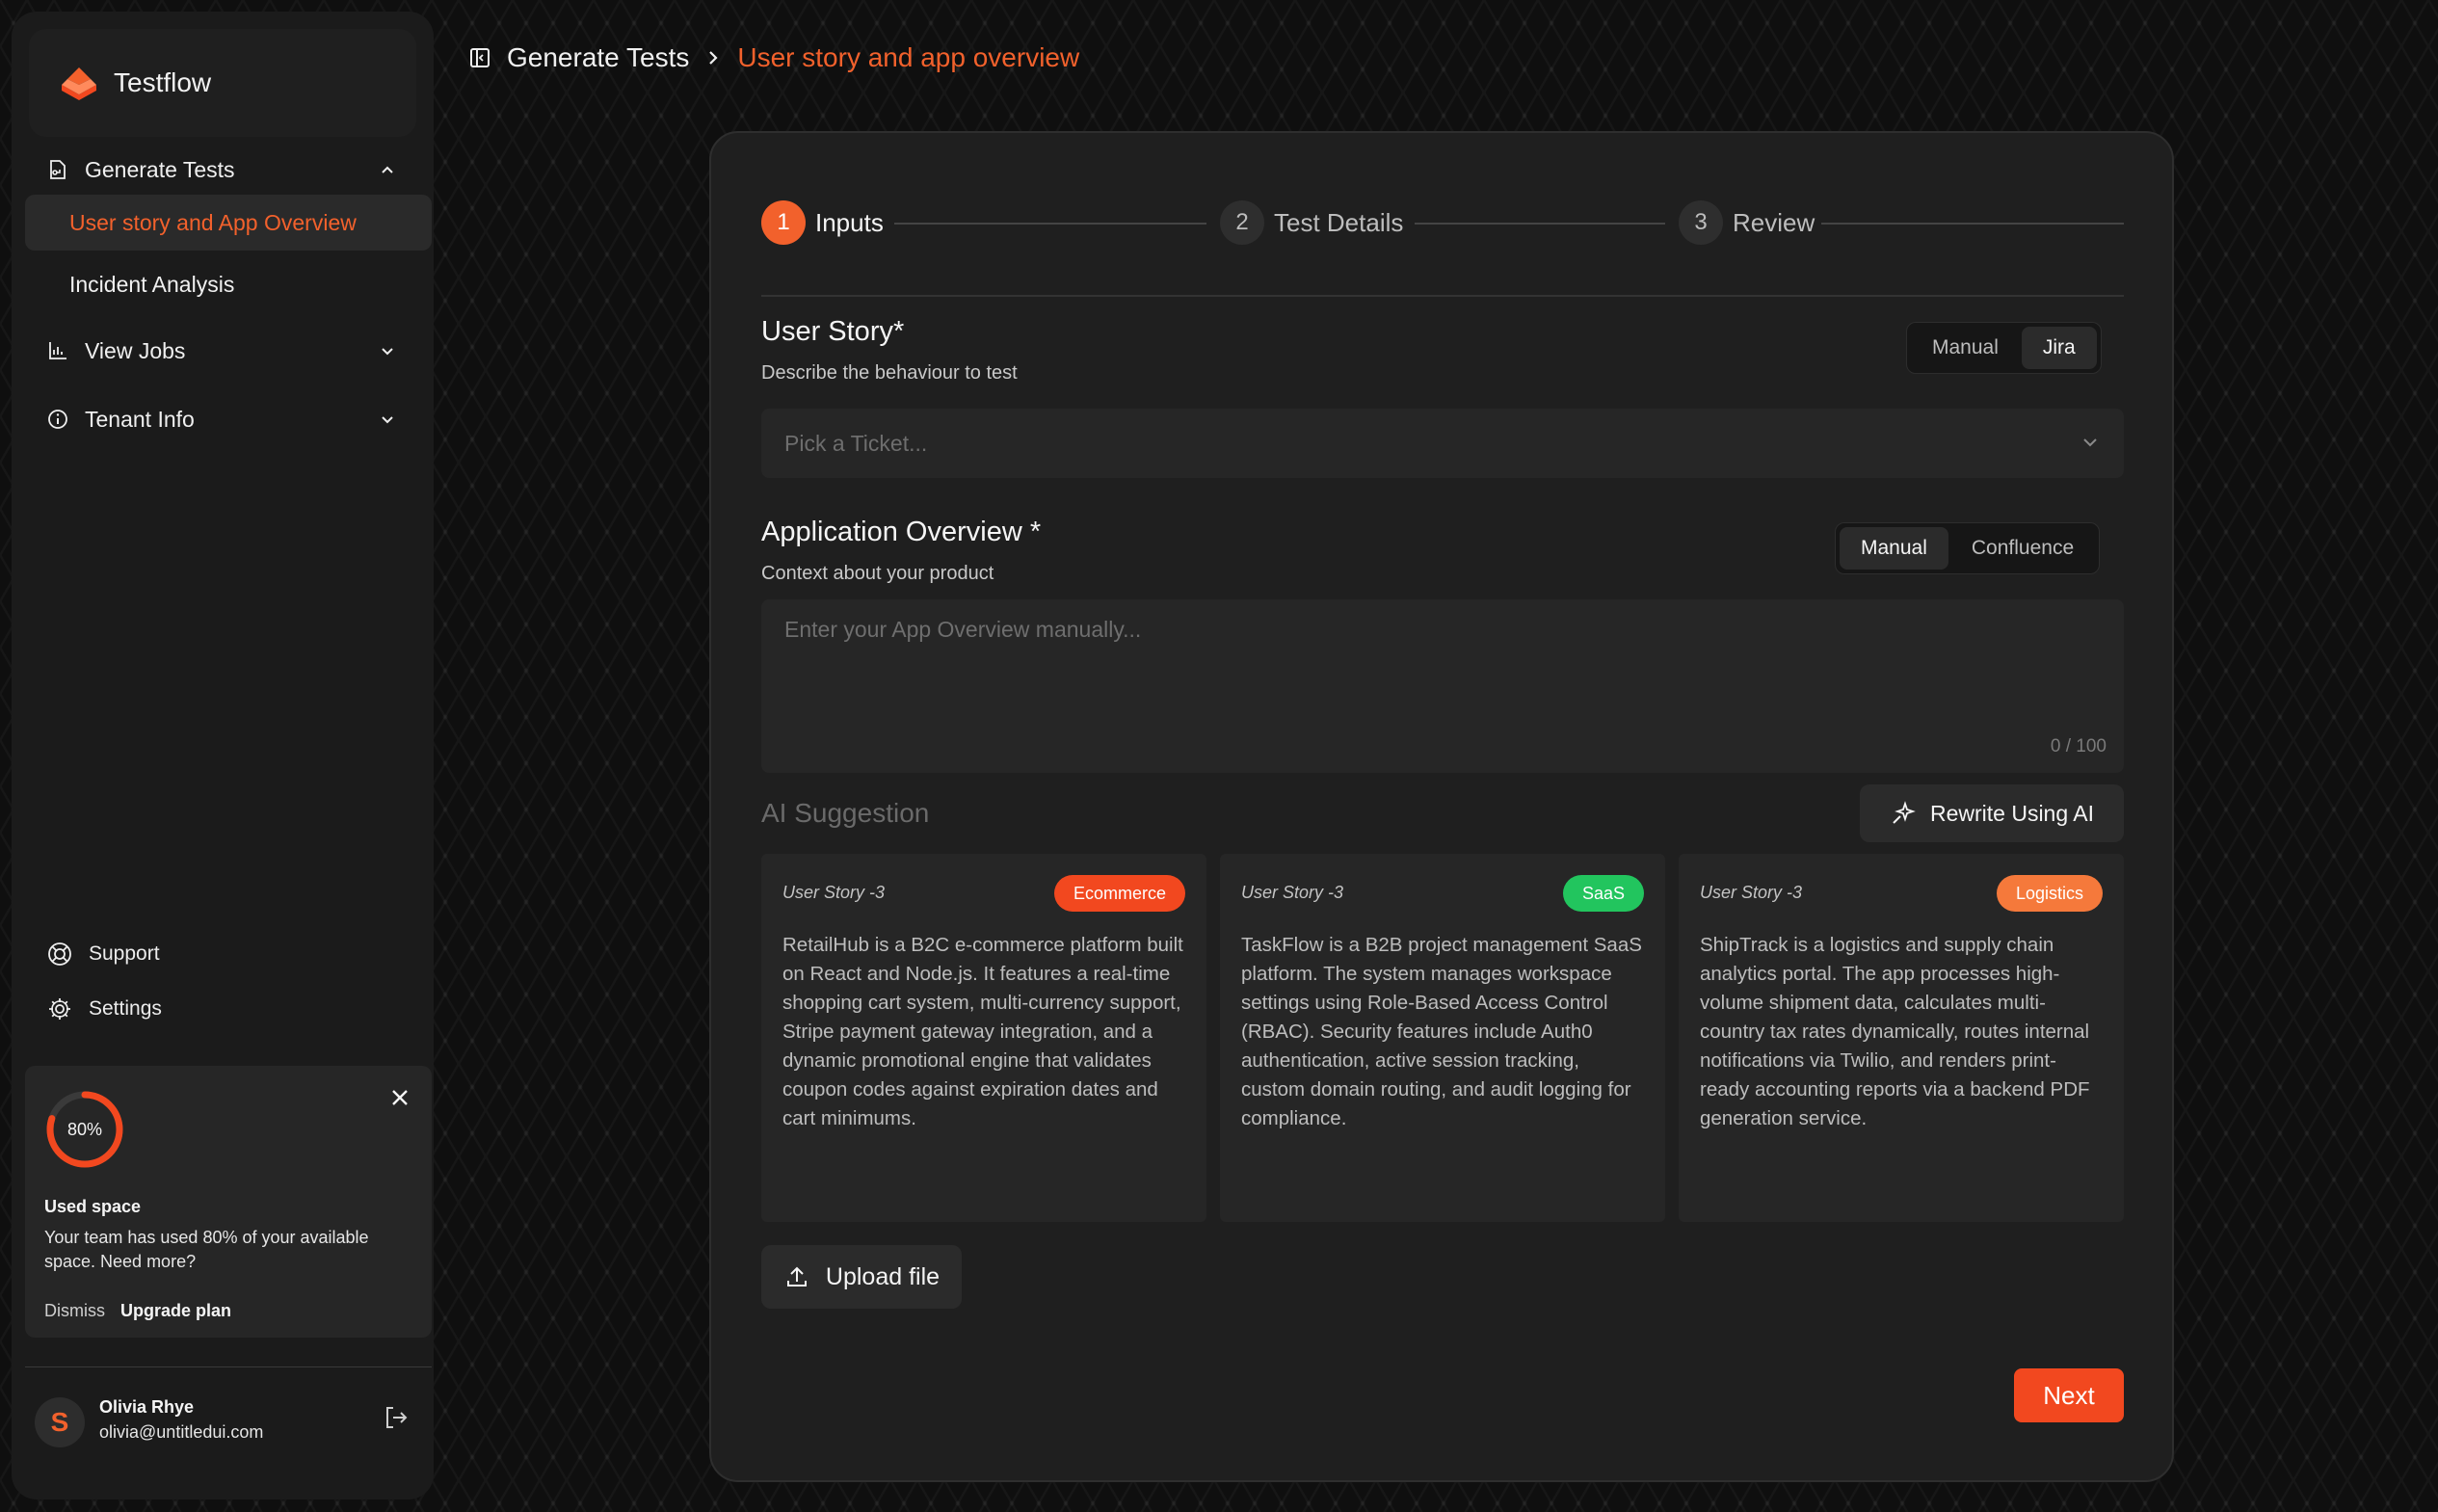 This screenshot has width=2438, height=1512. What do you see at coordinates (84, 1129) in the screenshot?
I see `usage-percent: 80%` at bounding box center [84, 1129].